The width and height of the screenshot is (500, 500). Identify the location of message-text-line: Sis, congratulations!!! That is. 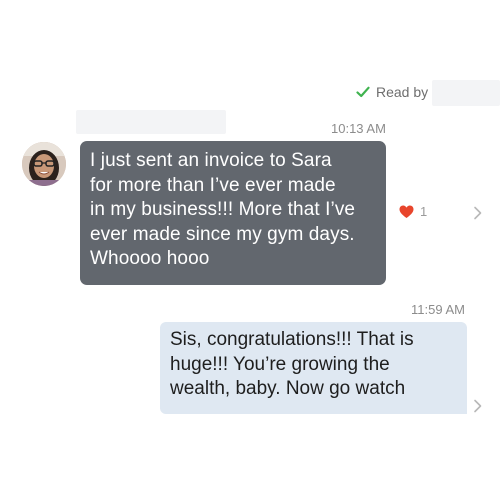
(292, 339).